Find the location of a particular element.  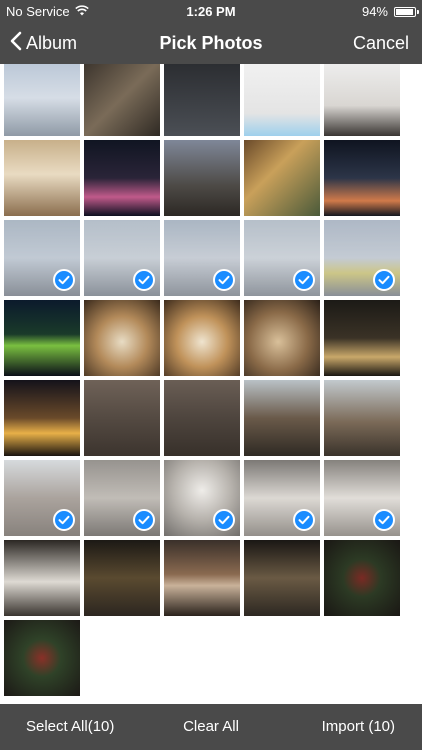

bottom-toolbar: Select All(10) Clear All Import (10) is located at coordinates (211, 727).